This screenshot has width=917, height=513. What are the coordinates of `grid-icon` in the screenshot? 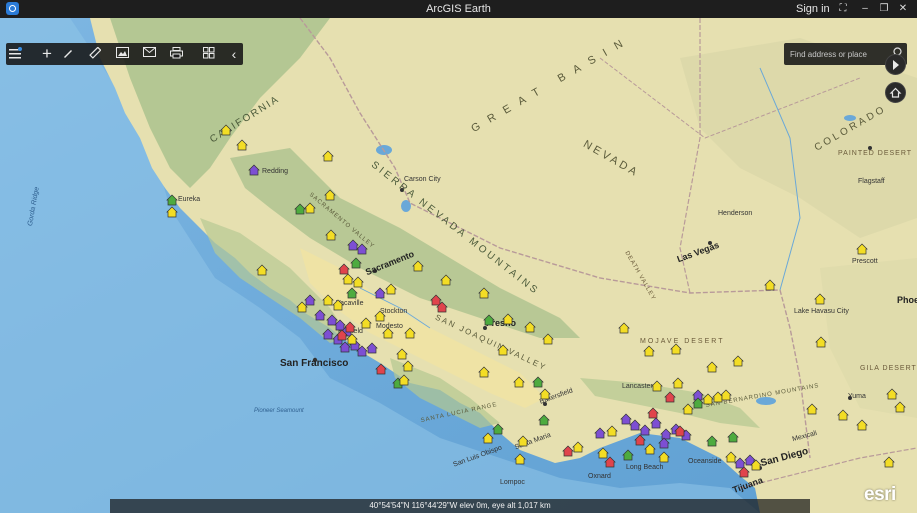 It's located at (214, 54).